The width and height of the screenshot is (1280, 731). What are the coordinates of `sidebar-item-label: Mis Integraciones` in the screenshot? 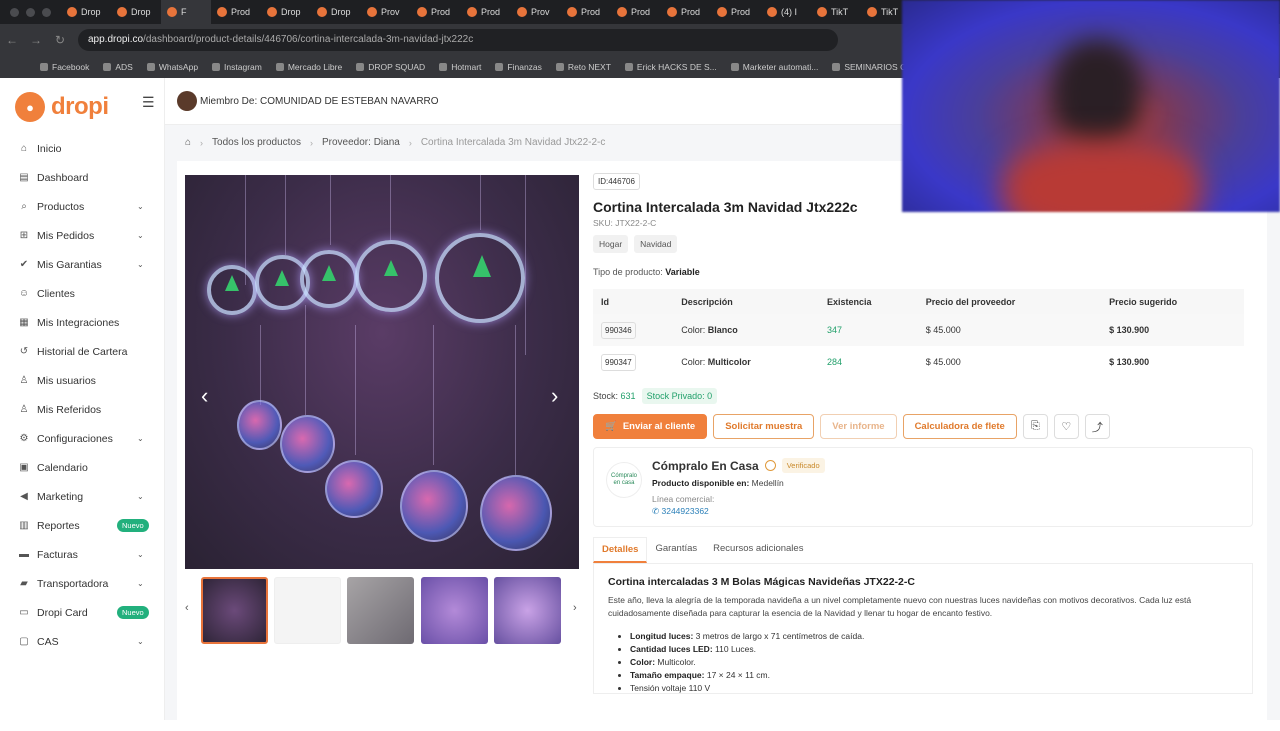 It's located at (78, 322).